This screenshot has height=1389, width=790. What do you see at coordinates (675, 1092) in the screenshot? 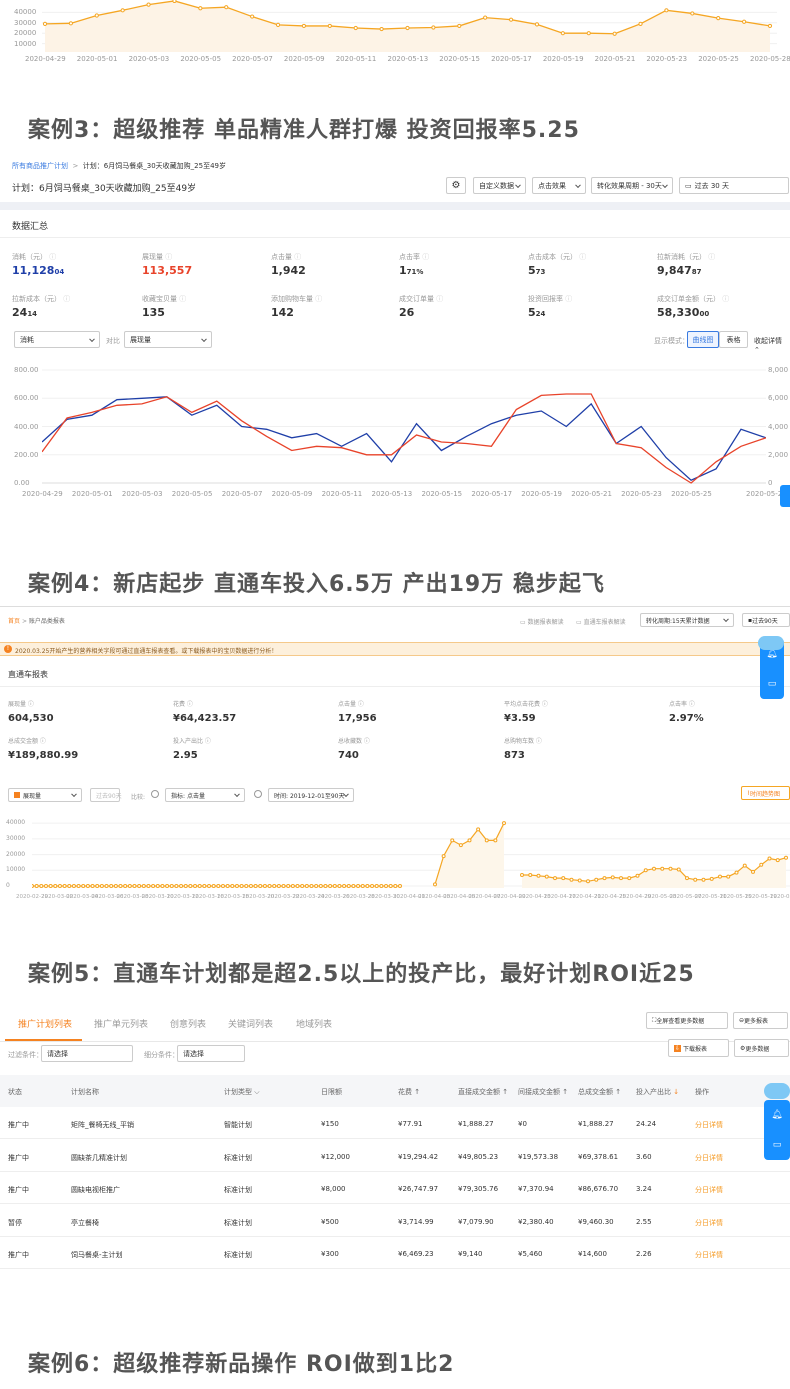
I see `sort-desc-icon: ↓` at bounding box center [675, 1092].